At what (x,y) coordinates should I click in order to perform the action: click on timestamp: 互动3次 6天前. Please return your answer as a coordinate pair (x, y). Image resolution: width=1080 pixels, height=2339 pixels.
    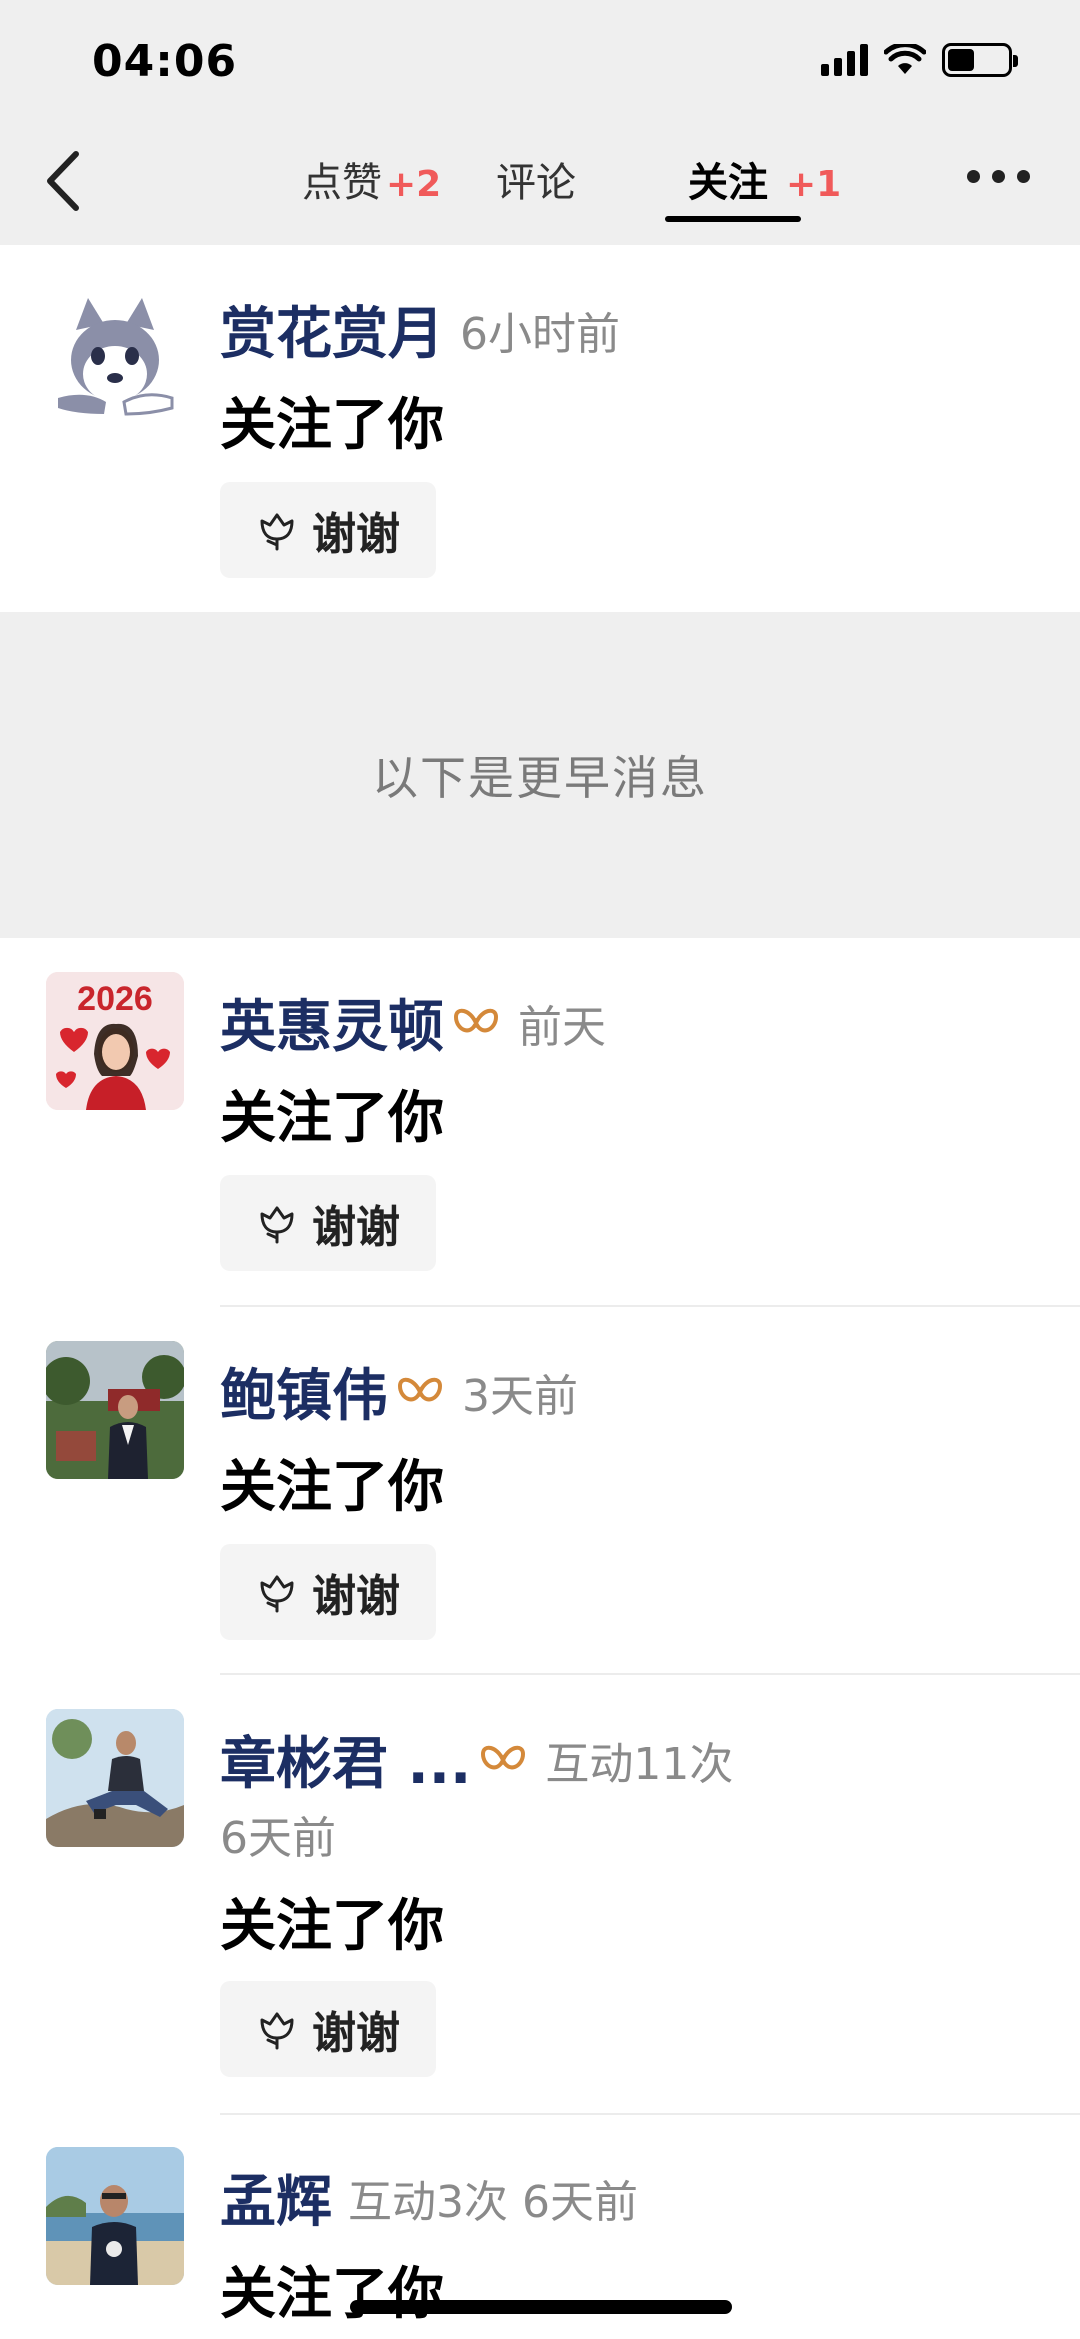
    Looking at the image, I should click on (493, 2202).